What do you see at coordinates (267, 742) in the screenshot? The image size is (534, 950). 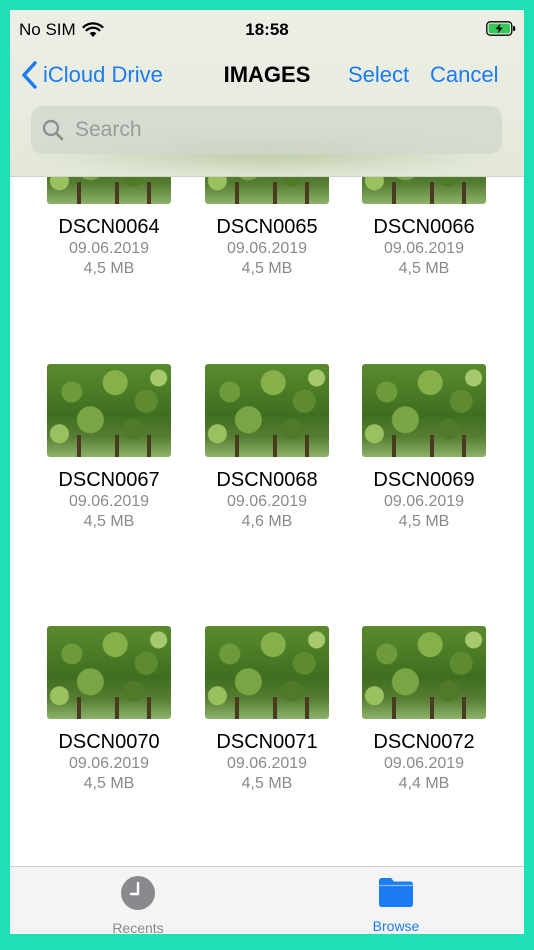 I see `file-name: DSCN0071` at bounding box center [267, 742].